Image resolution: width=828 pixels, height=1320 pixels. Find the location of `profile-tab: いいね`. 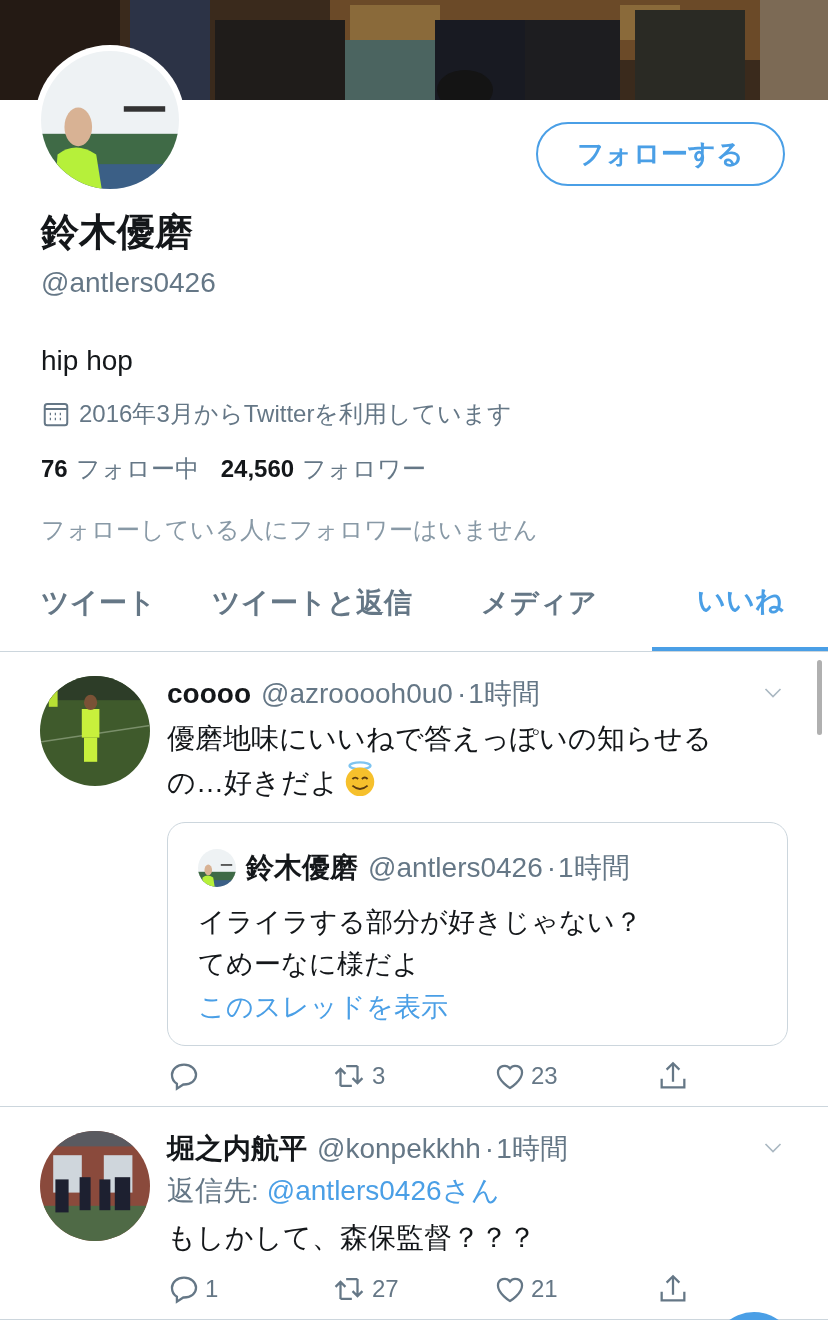

profile-tab: いいね is located at coordinates (740, 605).